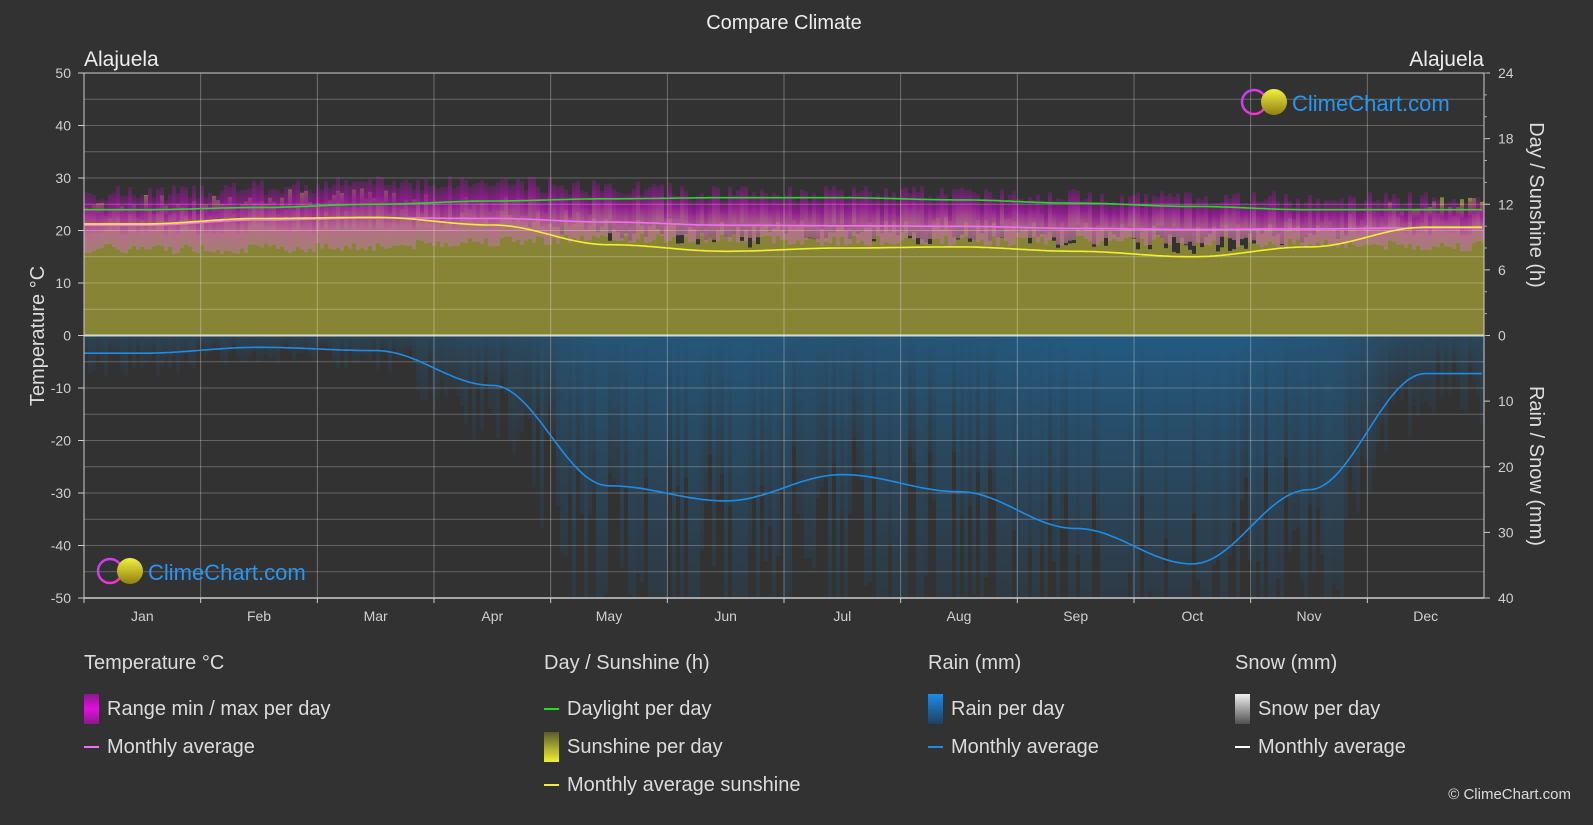  What do you see at coordinates (1506, 73) in the screenshot?
I see `y-right-top-tick-label: 24` at bounding box center [1506, 73].